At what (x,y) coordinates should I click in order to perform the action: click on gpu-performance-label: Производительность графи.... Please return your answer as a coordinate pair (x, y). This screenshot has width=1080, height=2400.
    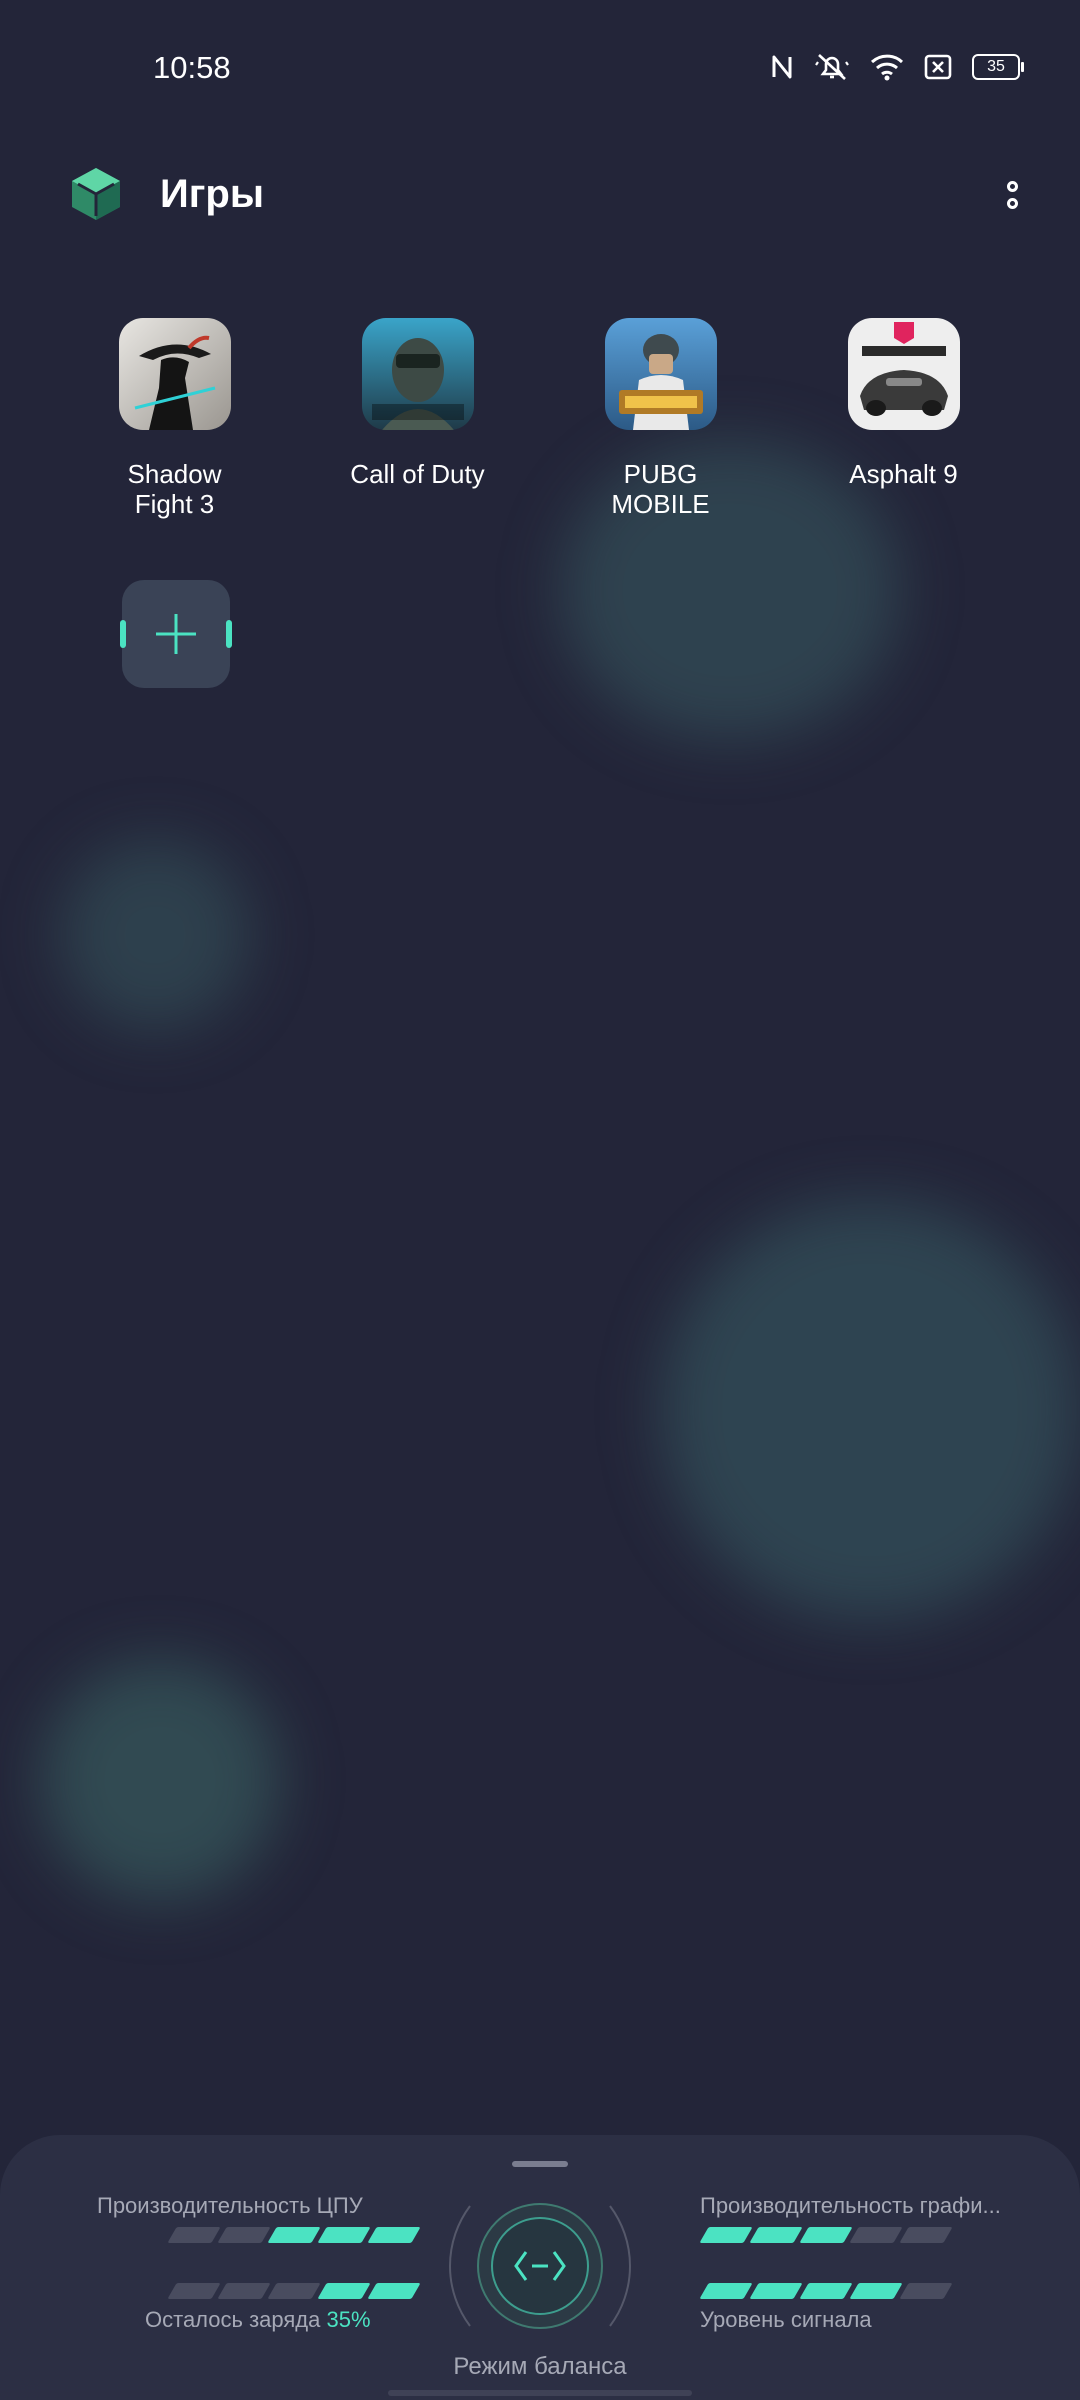
    Looking at the image, I should click on (850, 2205).